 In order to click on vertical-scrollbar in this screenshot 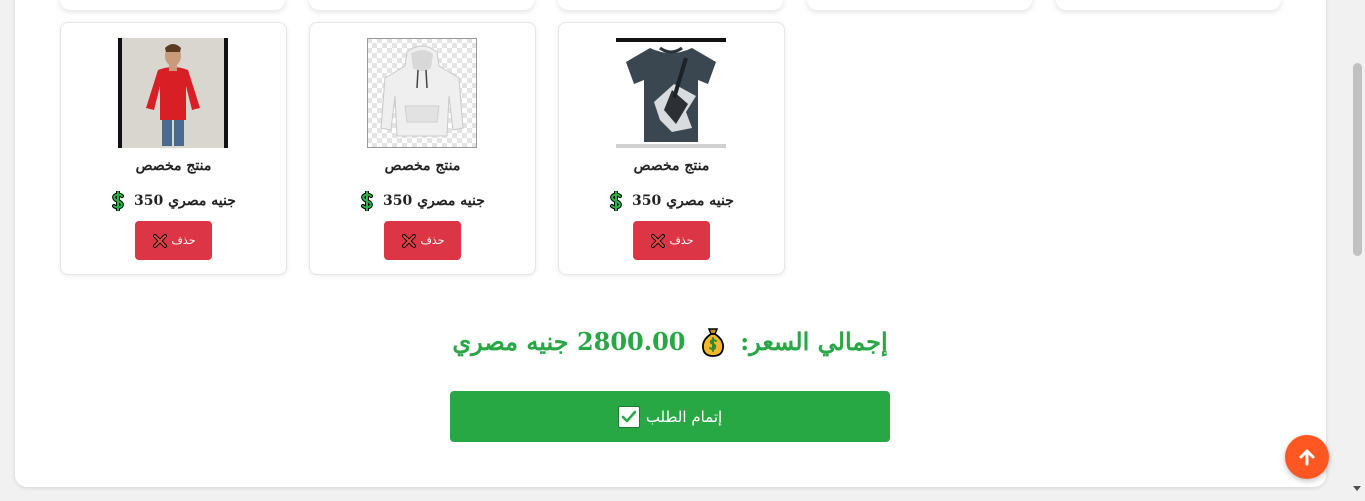, I will do `click(1357, 250)`.